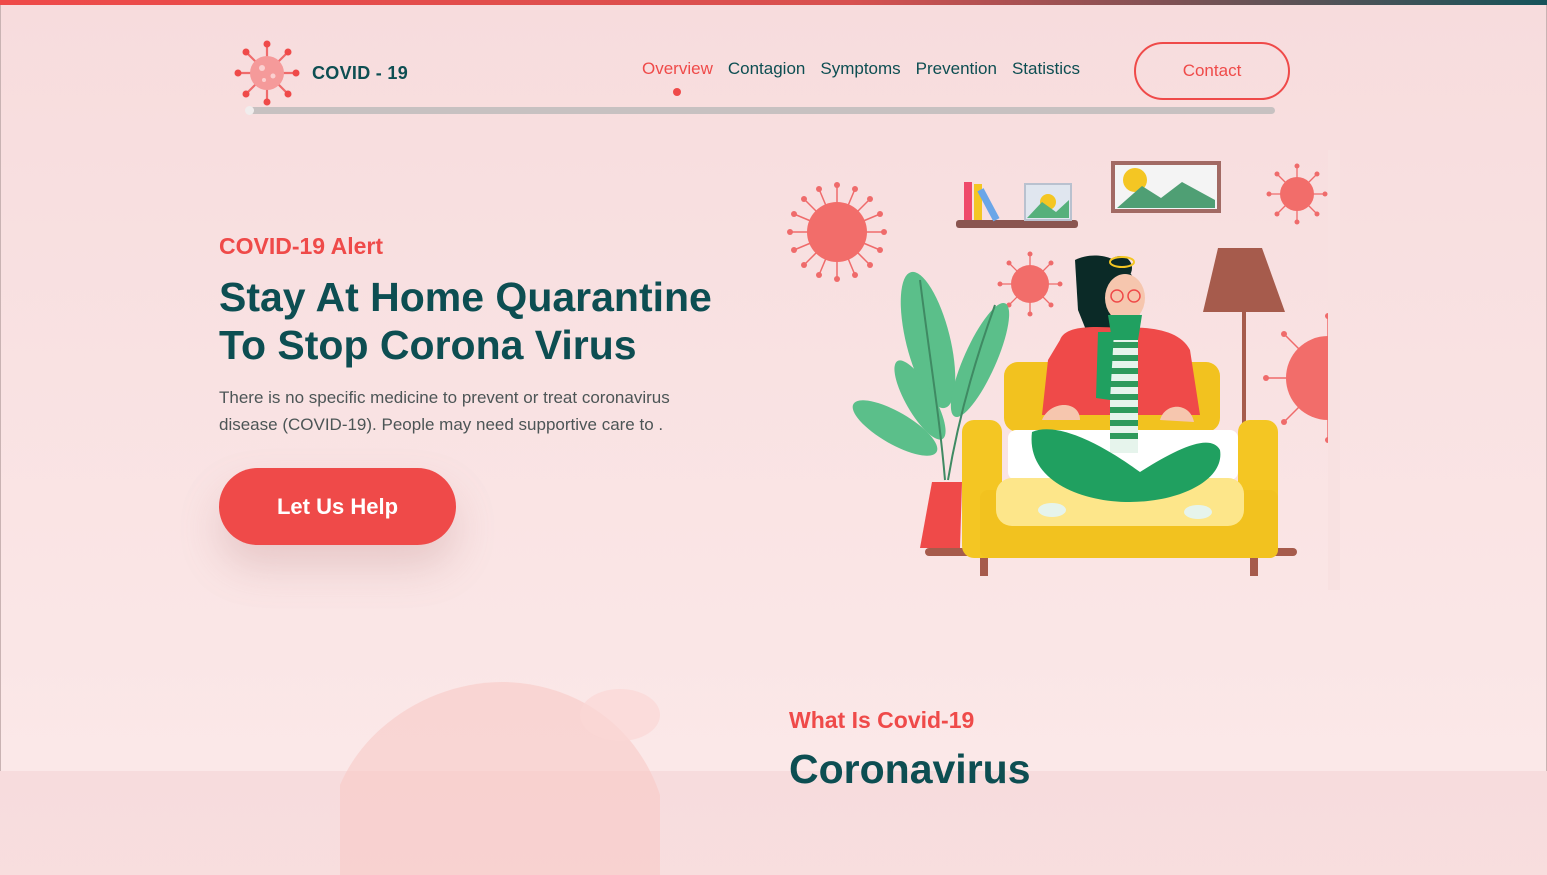 This screenshot has height=875, width=1547. What do you see at coordinates (249, 110) in the screenshot?
I see `scroll-progress-knob` at bounding box center [249, 110].